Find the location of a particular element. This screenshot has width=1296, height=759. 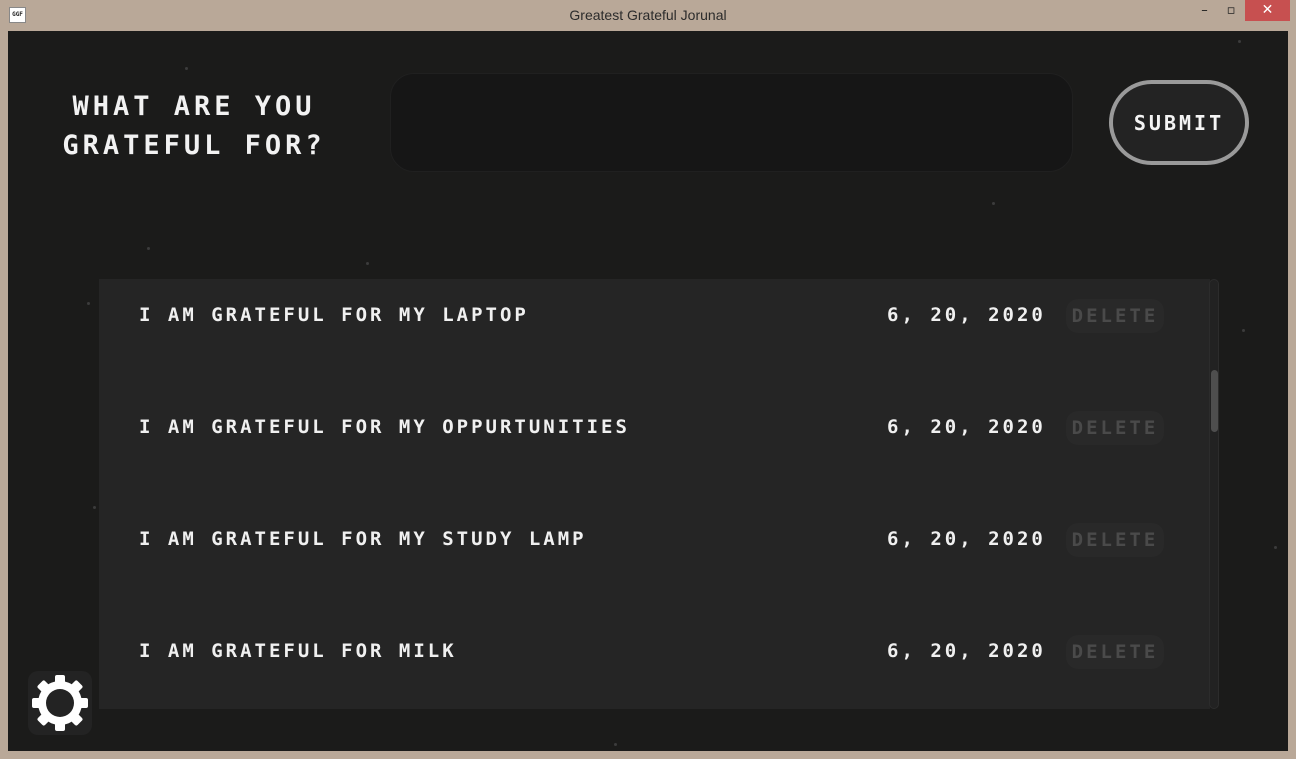

entry-text: I AM GRATEFUL FOR MY OPPURTUNITIES is located at coordinates (384, 427).